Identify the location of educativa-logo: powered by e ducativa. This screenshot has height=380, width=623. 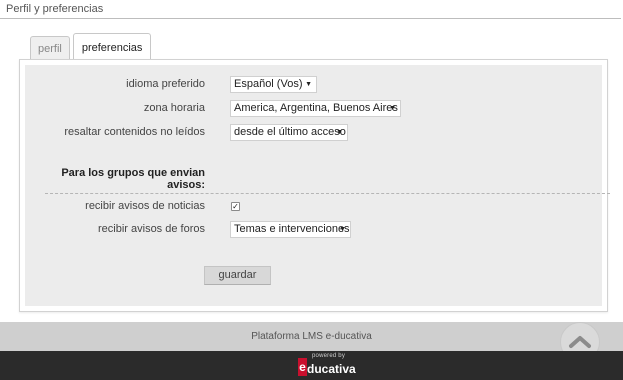
(327, 365).